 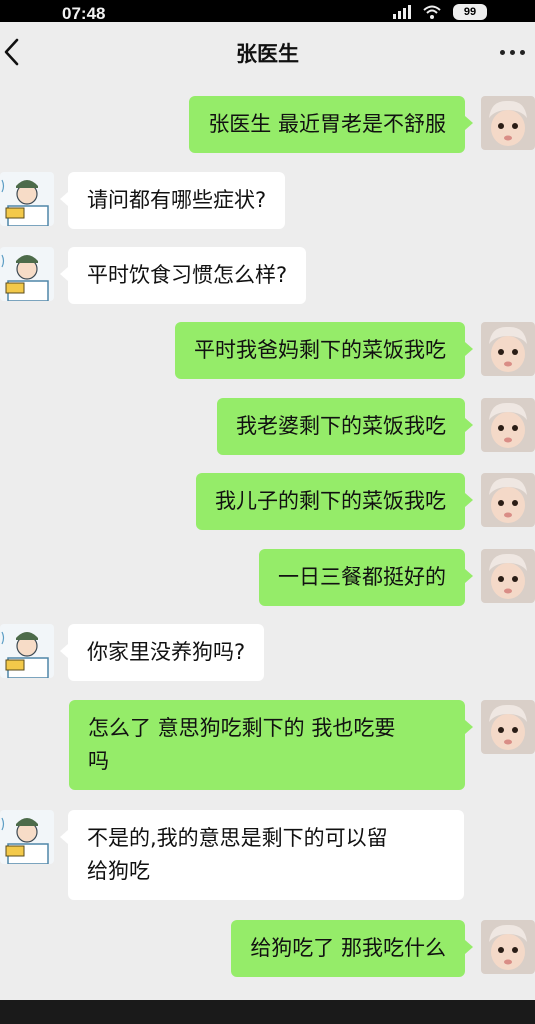 I want to click on more-button, so click(x=512, y=52).